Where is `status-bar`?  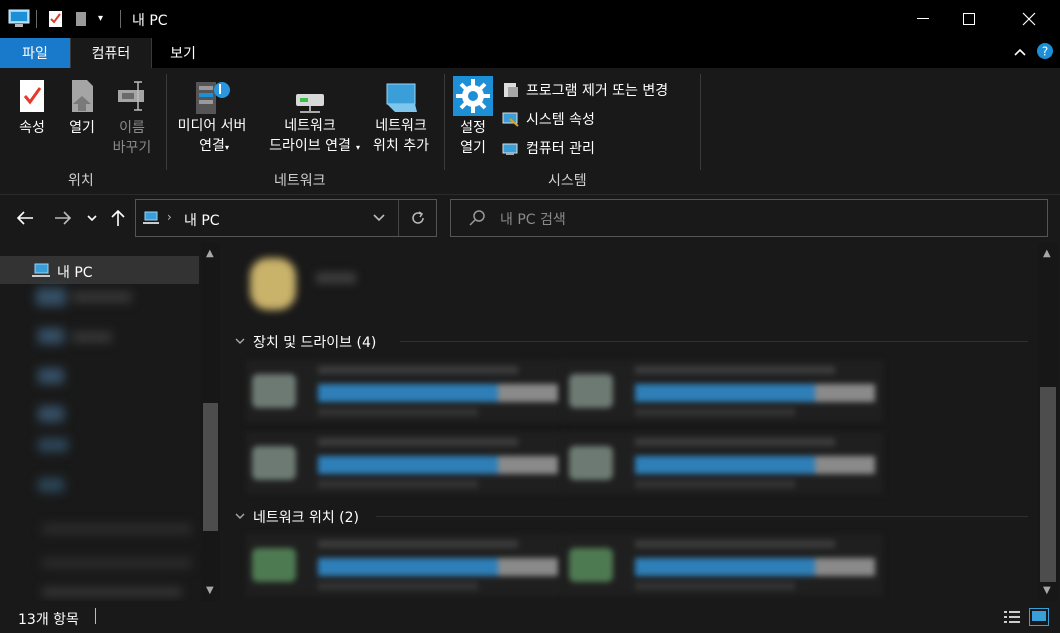 status-bar is located at coordinates (530, 617).